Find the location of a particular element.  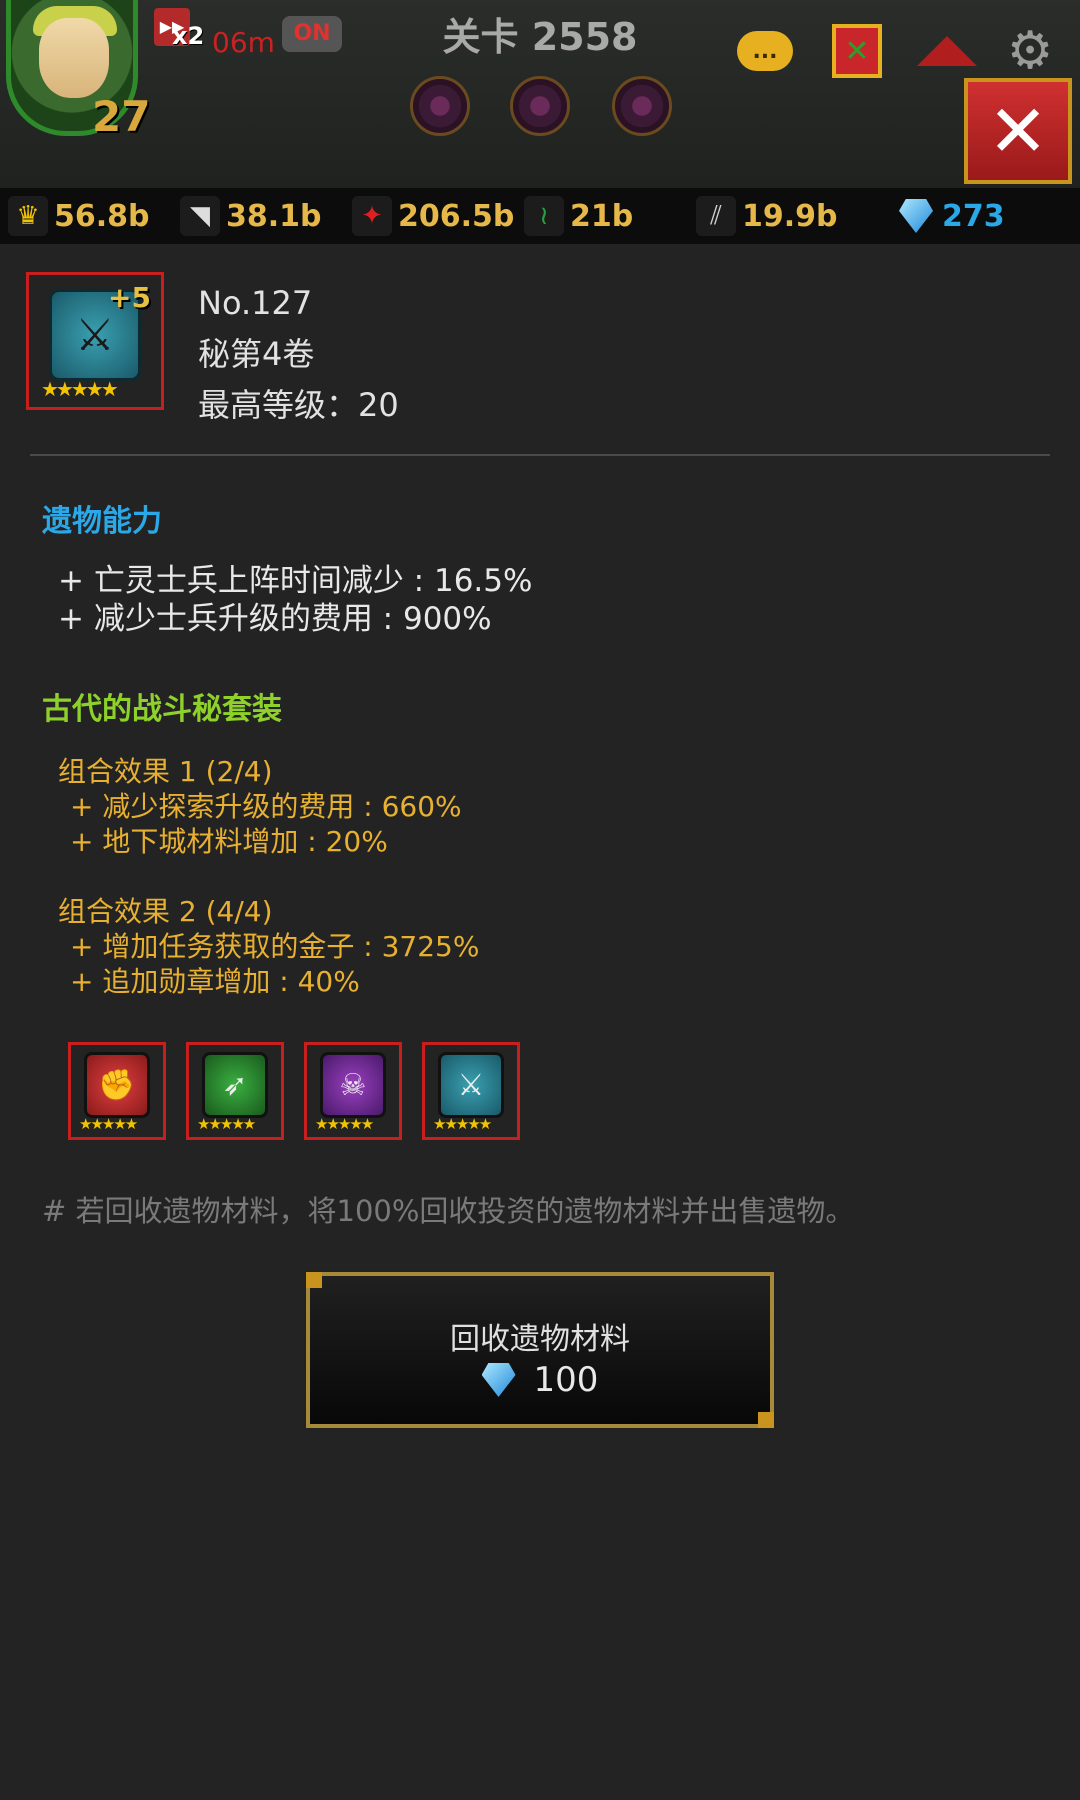

close-button: ✕ is located at coordinates (1018, 131).